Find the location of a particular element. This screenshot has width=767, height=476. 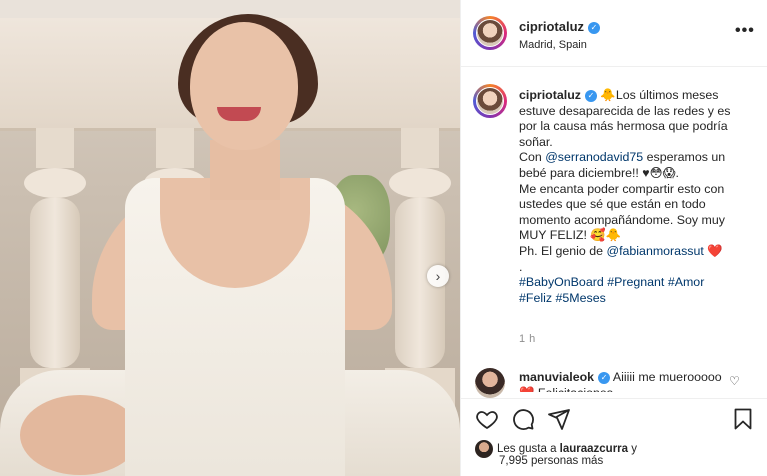

header-username: cipriotaluz ✓ is located at coordinates (560, 26).